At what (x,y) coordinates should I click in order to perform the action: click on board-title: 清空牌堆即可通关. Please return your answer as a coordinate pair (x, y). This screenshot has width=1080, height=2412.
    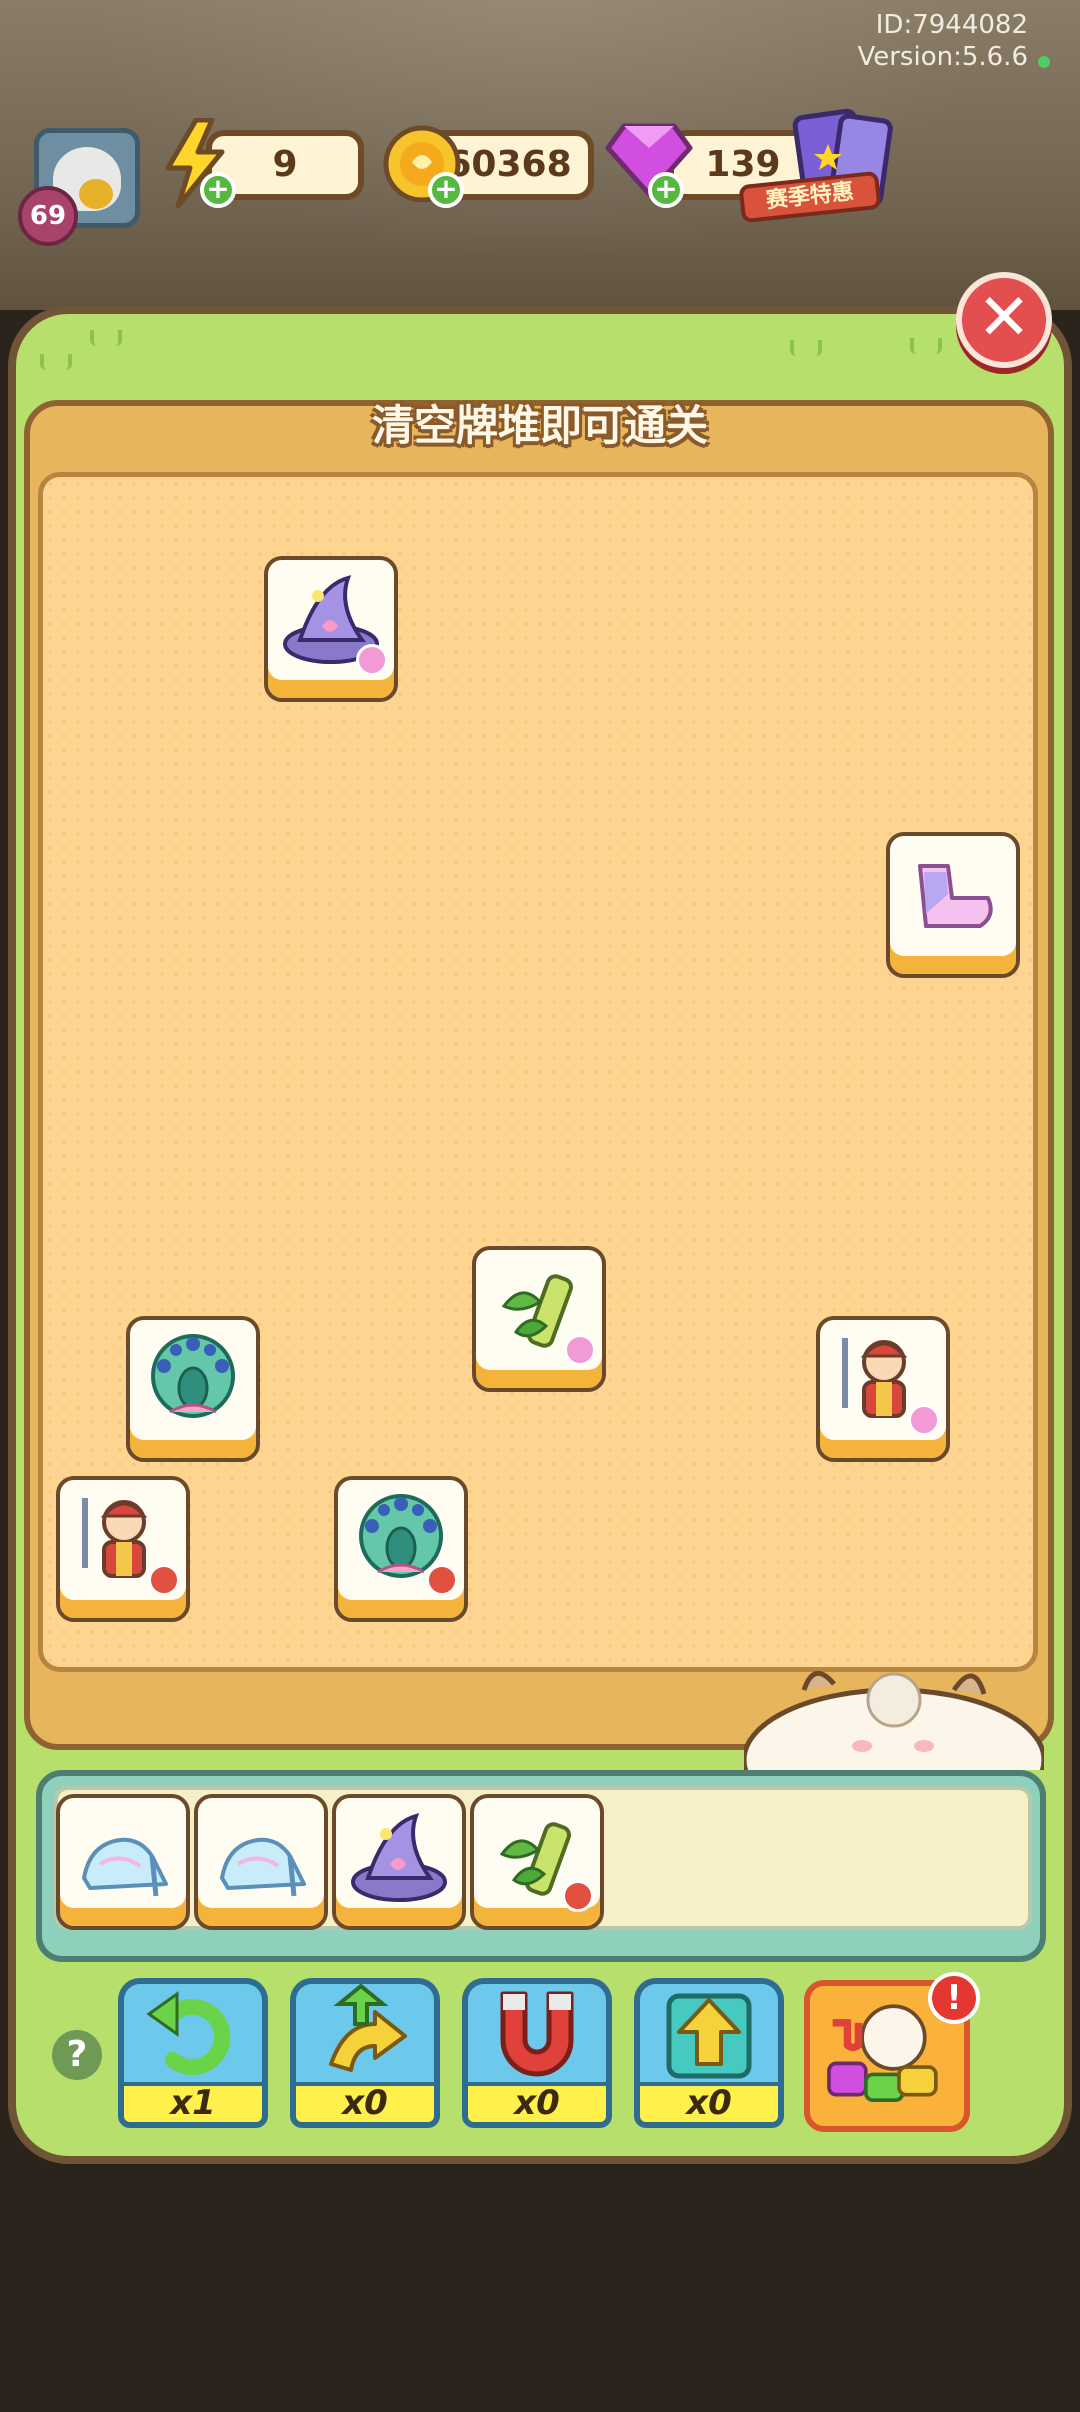
    Looking at the image, I should click on (539, 425).